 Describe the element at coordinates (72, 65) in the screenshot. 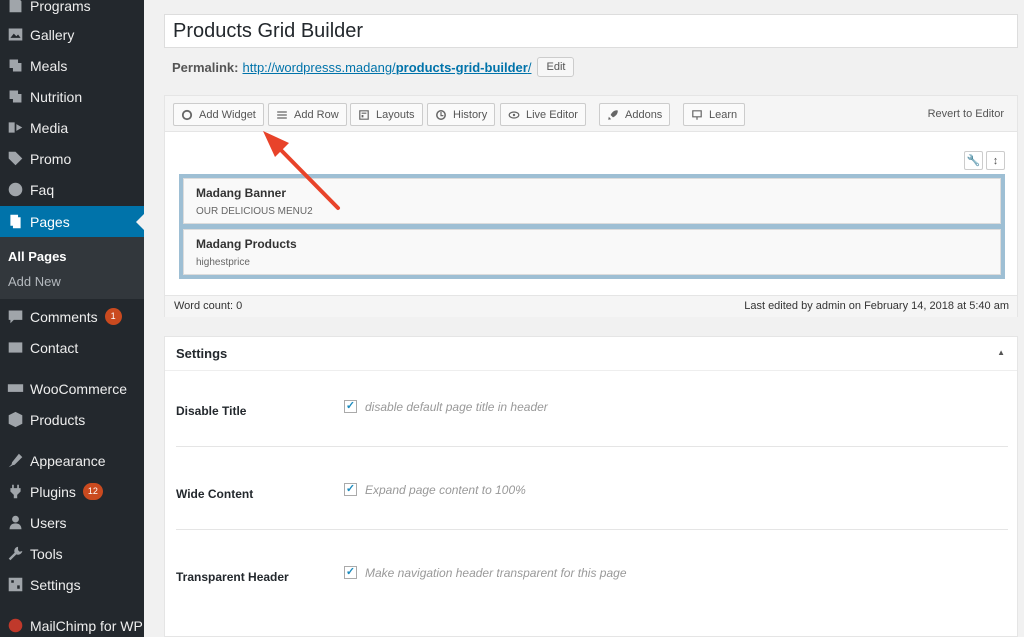

I see `menu-meals: Meals` at that location.